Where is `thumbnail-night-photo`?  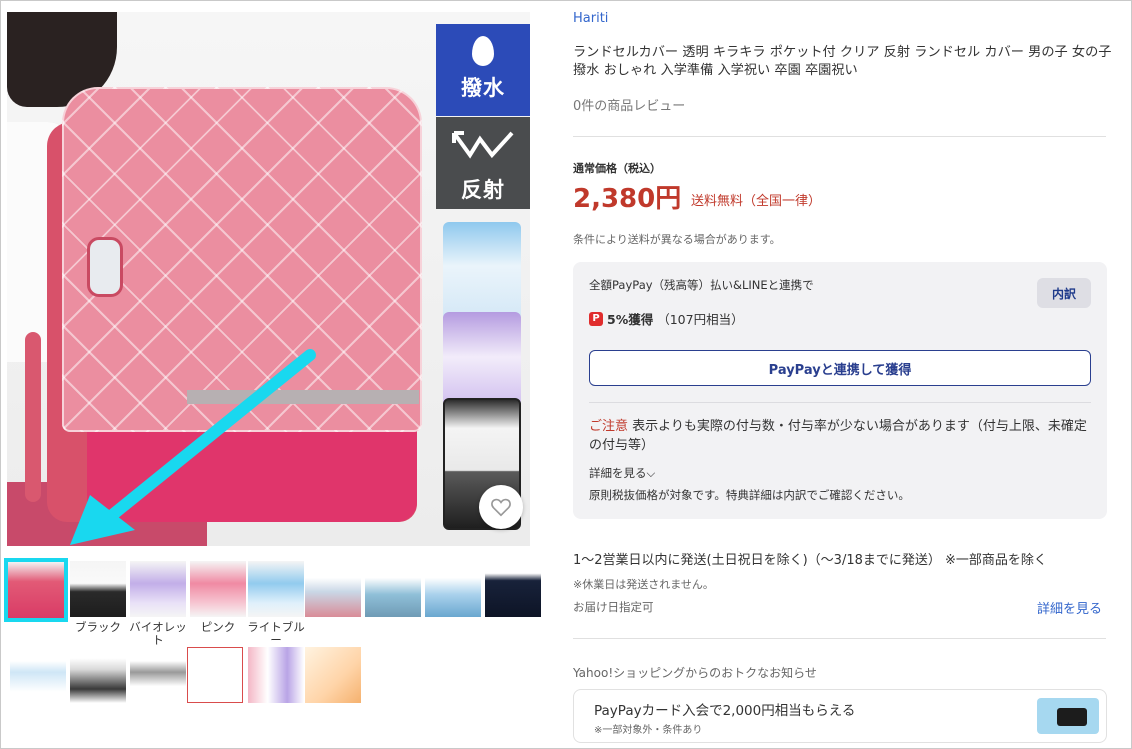 thumbnail-night-photo is located at coordinates (513, 589).